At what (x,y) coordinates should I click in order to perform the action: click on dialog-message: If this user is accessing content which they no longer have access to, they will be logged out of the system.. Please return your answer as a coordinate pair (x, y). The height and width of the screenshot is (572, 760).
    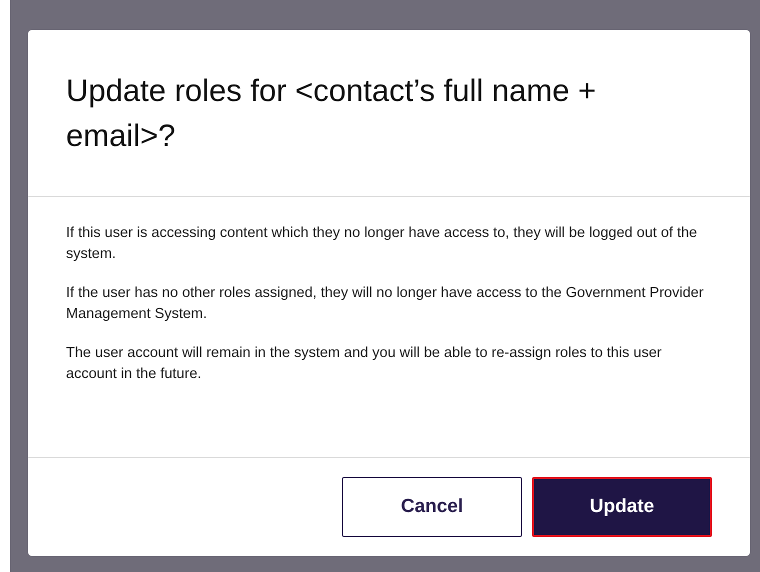
    Looking at the image, I should click on (382, 244).